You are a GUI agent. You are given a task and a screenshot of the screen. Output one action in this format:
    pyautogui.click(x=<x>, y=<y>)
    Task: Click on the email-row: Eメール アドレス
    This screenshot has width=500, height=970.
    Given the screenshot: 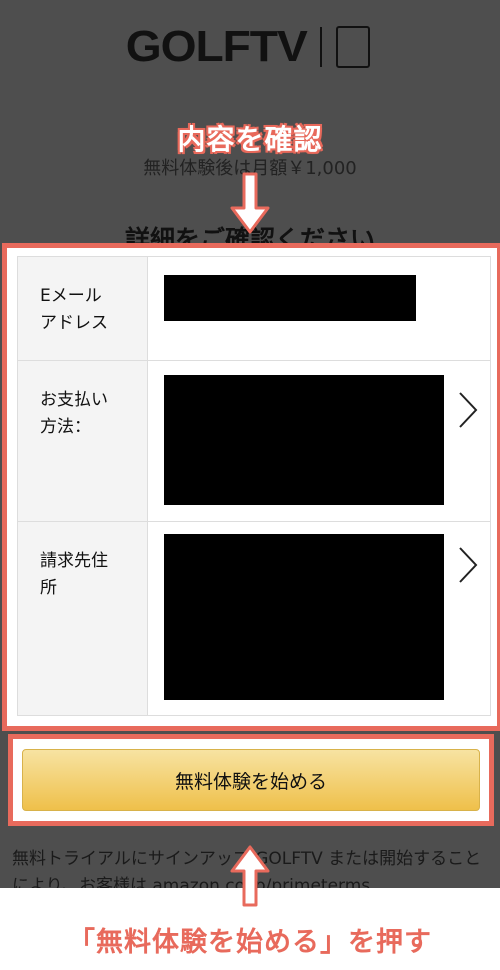 What is the action you would take?
    pyautogui.click(x=254, y=309)
    